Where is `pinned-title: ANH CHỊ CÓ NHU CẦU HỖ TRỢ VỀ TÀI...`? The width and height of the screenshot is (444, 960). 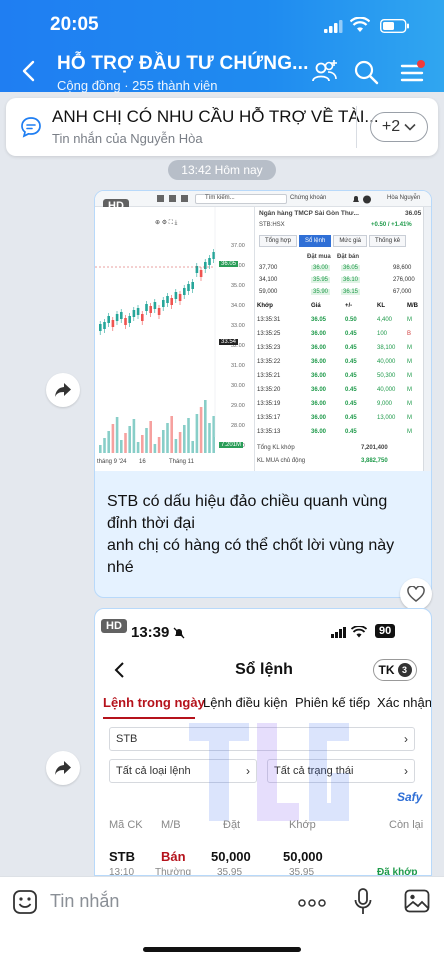 pinned-title: ANH CHỊ CÓ NHU CẦU HỖ TRỢ VỀ TÀI... is located at coordinates (215, 116).